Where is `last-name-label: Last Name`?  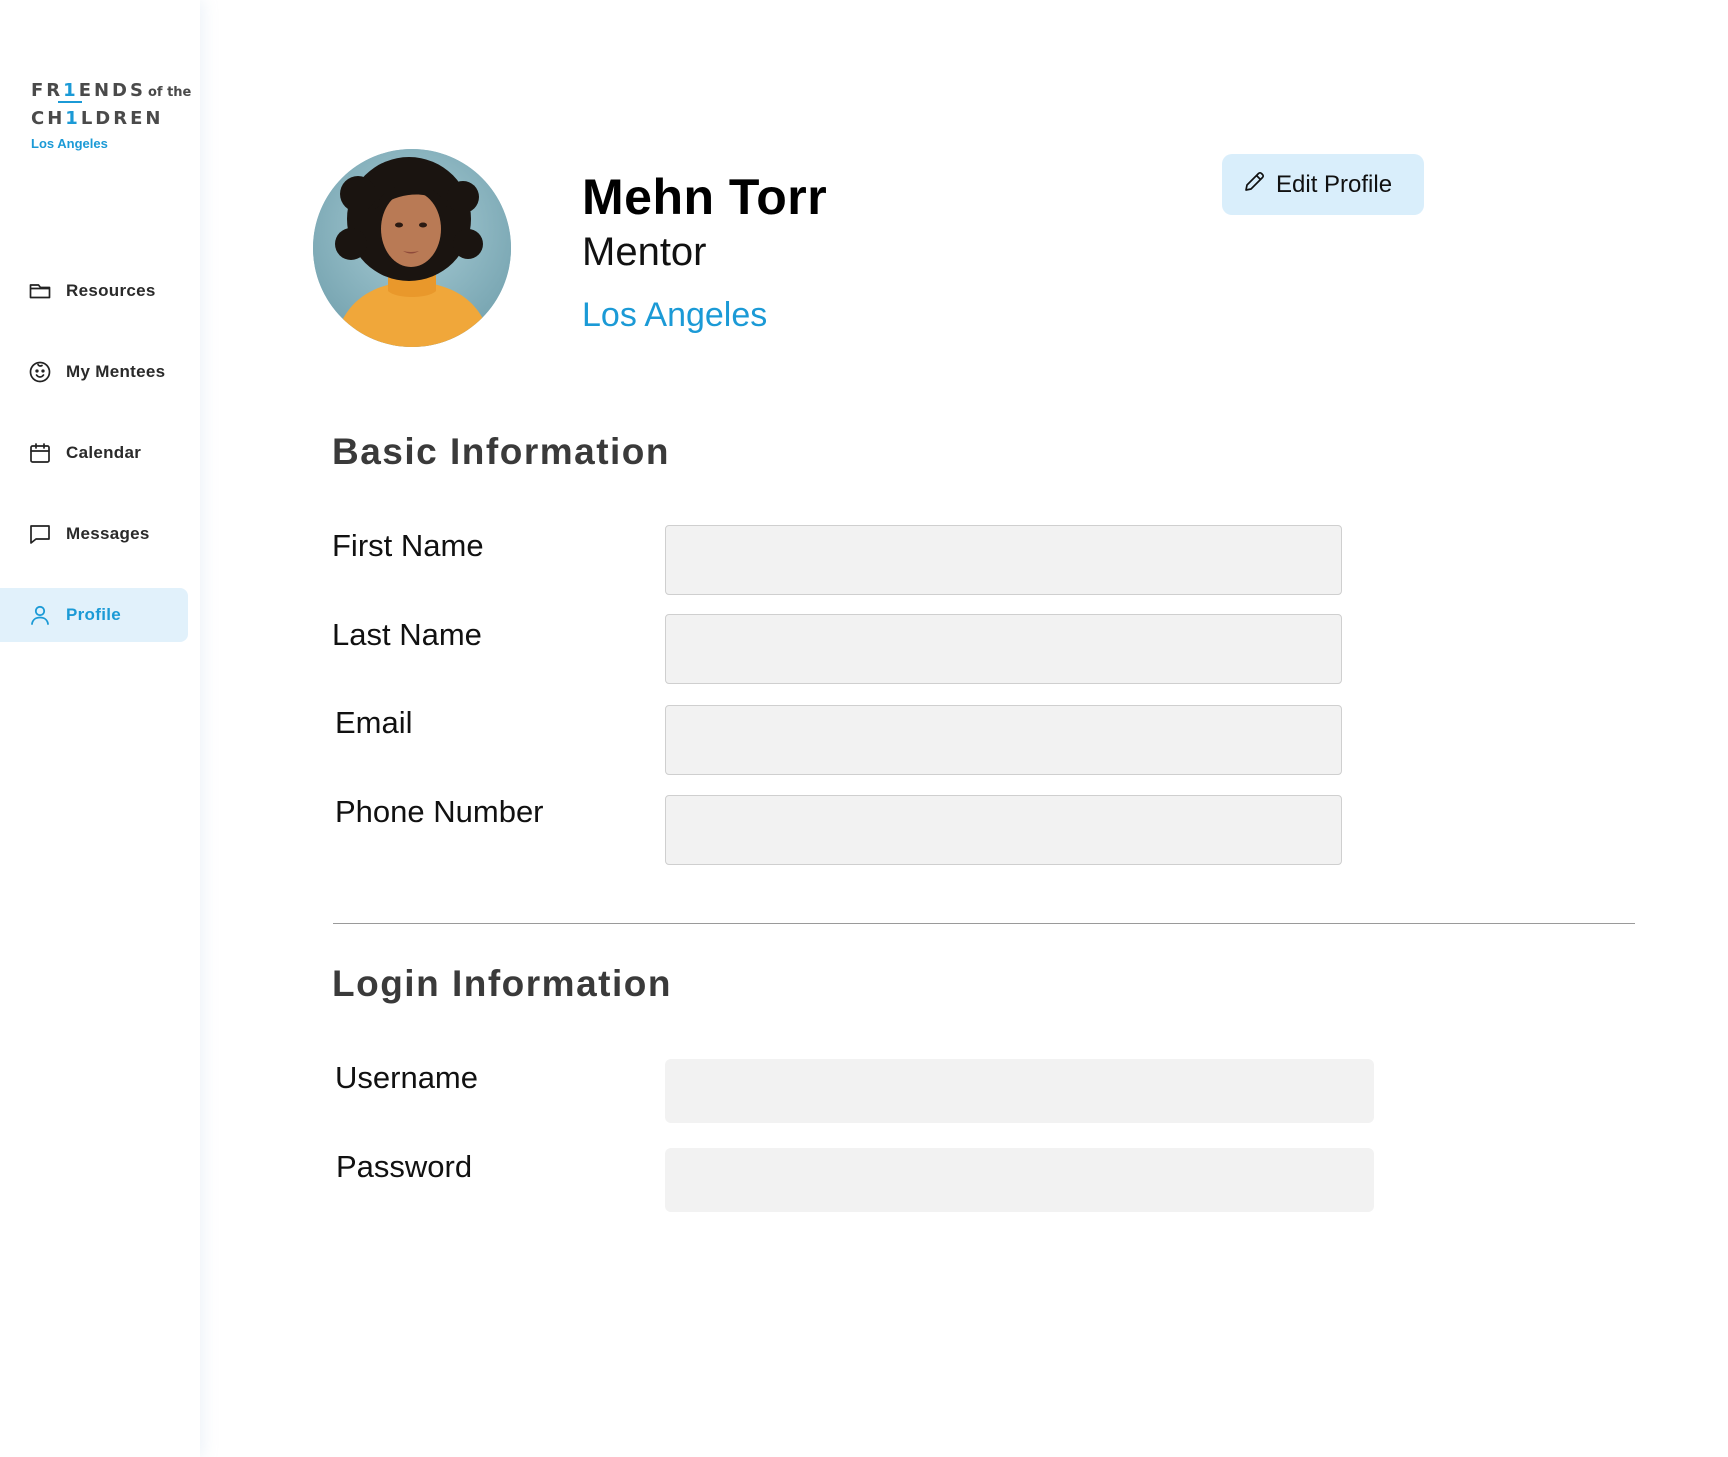 last-name-label: Last Name is located at coordinates (407, 634).